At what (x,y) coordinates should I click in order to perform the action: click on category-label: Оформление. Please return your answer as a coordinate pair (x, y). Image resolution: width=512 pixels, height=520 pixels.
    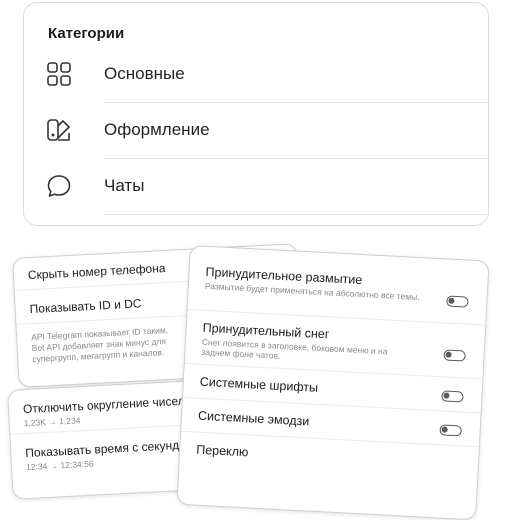
    Looking at the image, I should click on (157, 129).